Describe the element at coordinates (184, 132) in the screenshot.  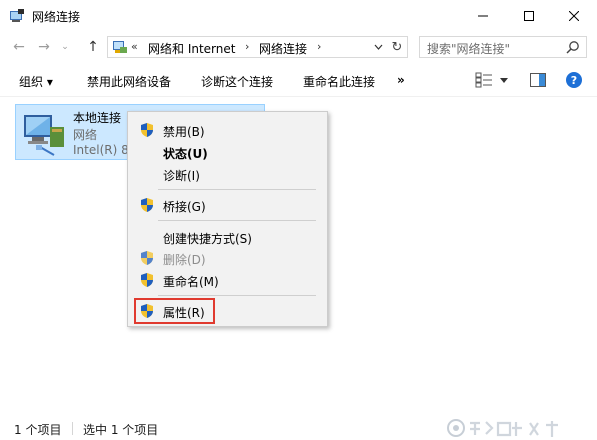
I see `menu-item-label: 禁用(B)` at that location.